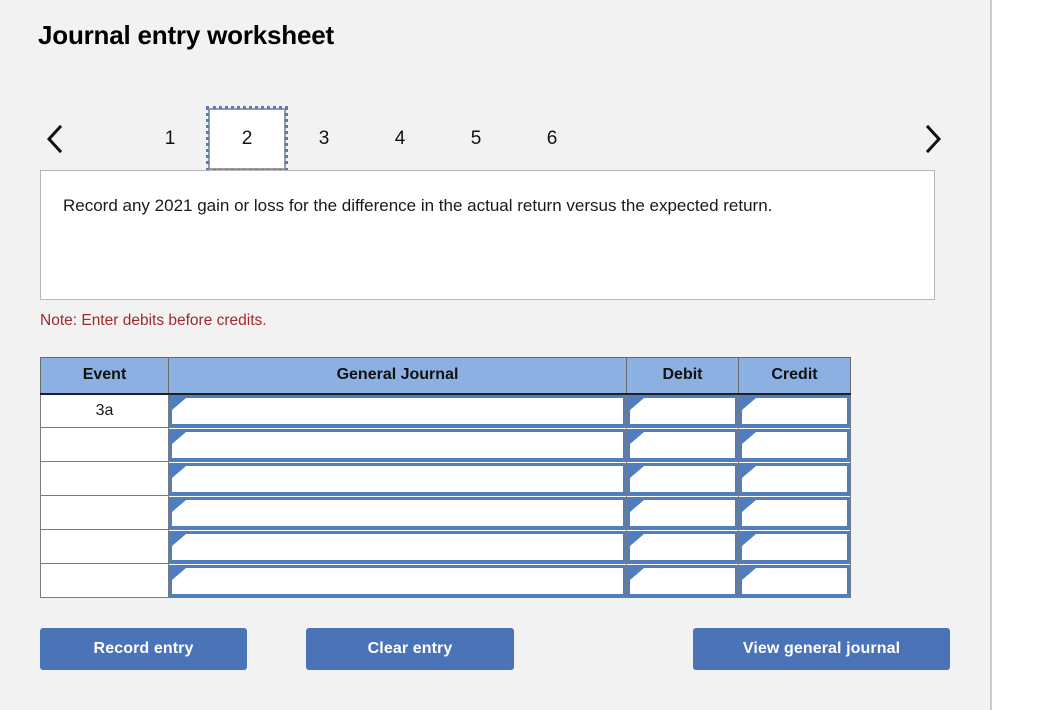  I want to click on event-cell: 3a, so click(104, 410).